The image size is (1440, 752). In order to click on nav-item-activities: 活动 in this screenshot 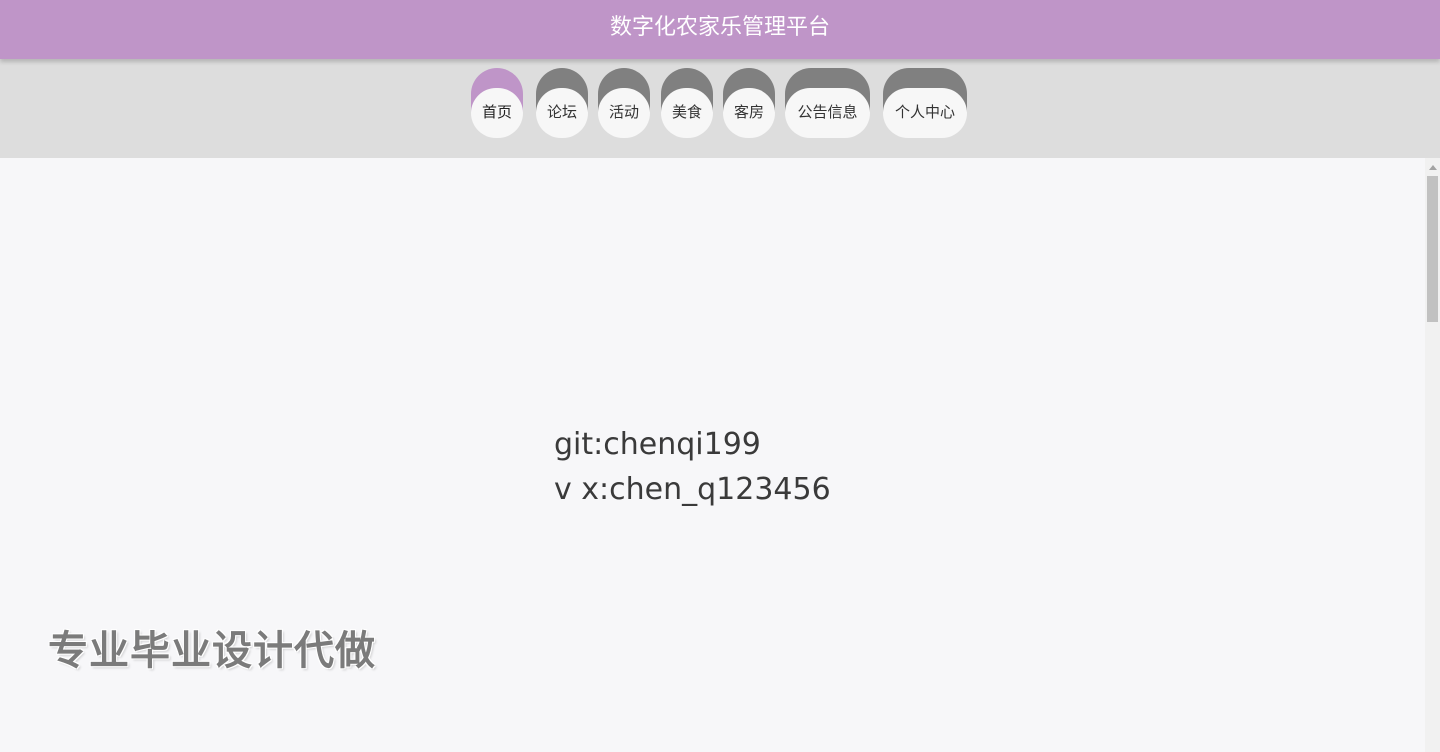, I will do `click(624, 103)`.